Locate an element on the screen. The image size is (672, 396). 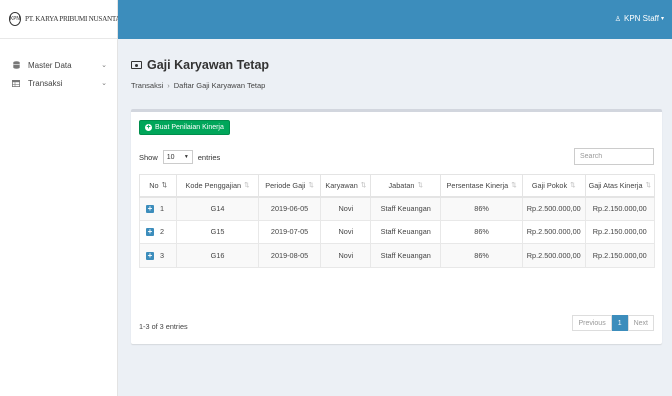
caret-down-icon: ▾ is located at coordinates (662, 19).